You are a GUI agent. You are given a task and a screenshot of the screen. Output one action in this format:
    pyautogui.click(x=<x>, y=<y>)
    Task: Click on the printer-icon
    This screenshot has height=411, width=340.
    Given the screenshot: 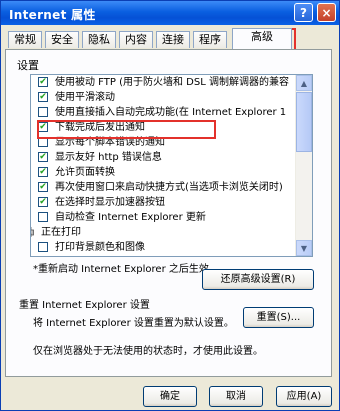 What is the action you would take?
    pyautogui.click(x=32, y=232)
    